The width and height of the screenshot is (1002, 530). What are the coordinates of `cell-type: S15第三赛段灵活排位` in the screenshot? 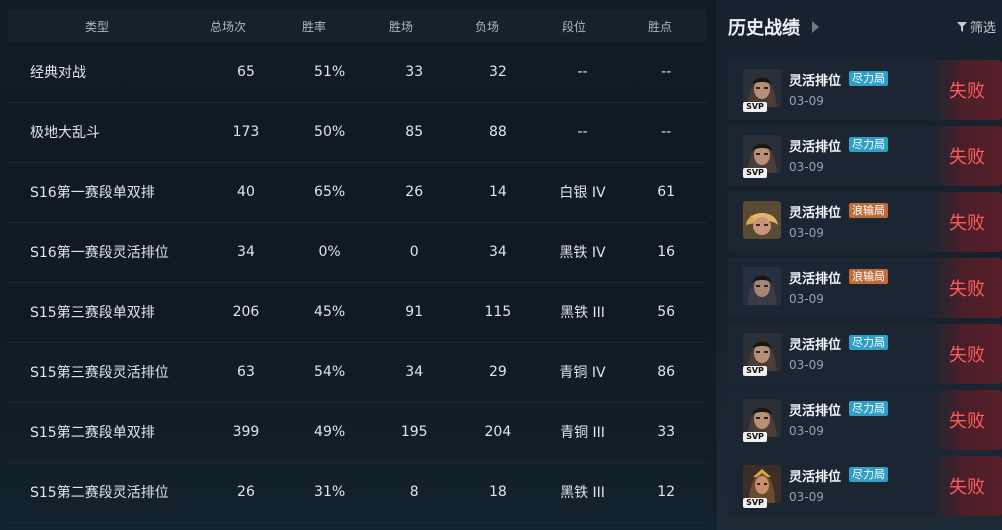 It's located at (99, 373).